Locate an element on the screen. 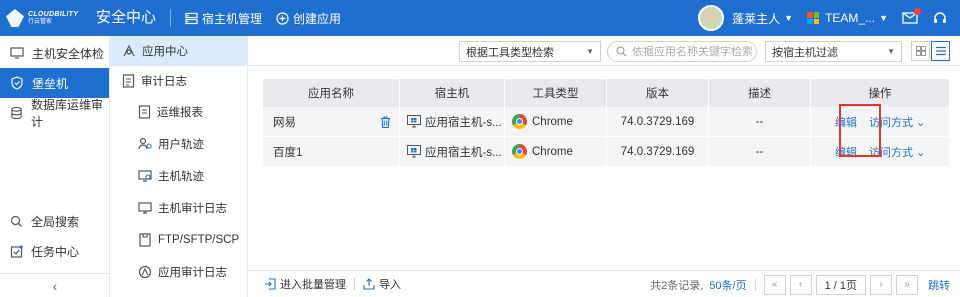 Image resolution: width=960 pixels, height=297 pixels. sidebar-item-task-center: 任务中心 is located at coordinates (55, 251).